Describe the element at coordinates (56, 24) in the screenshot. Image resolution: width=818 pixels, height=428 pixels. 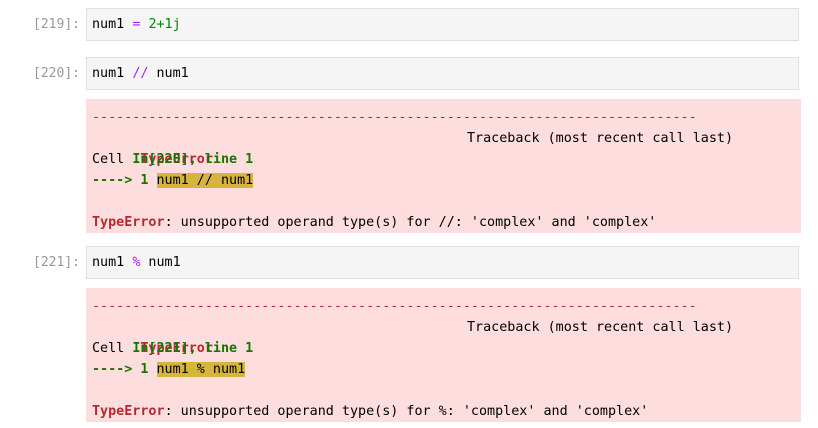
I see `cell-prompt: [219]:` at that location.